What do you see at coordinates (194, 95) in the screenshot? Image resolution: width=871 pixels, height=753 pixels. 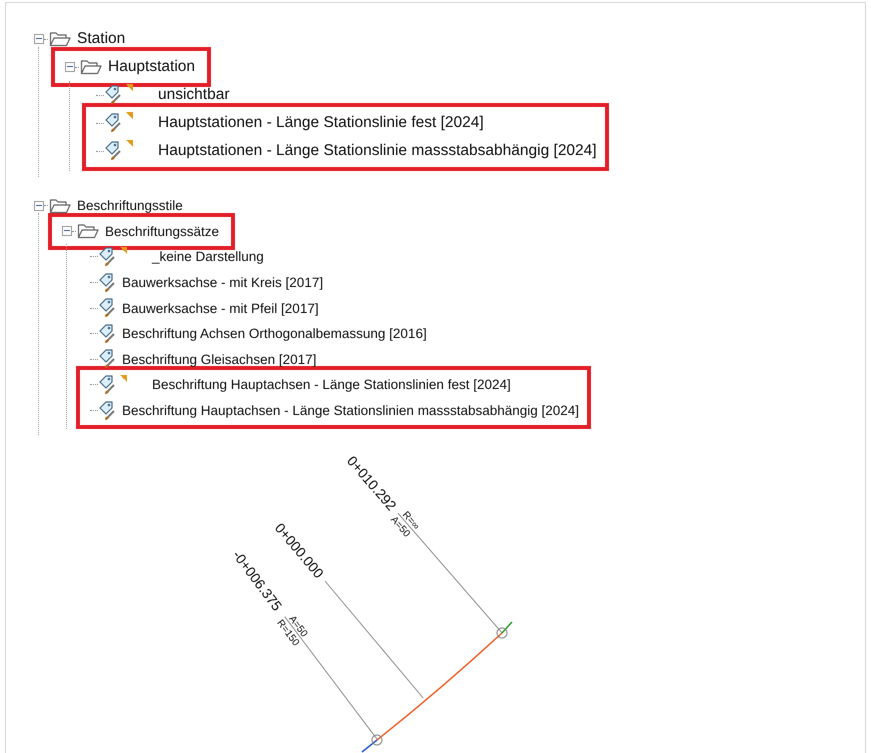 I see `tree-item-label: unsichtbar` at bounding box center [194, 95].